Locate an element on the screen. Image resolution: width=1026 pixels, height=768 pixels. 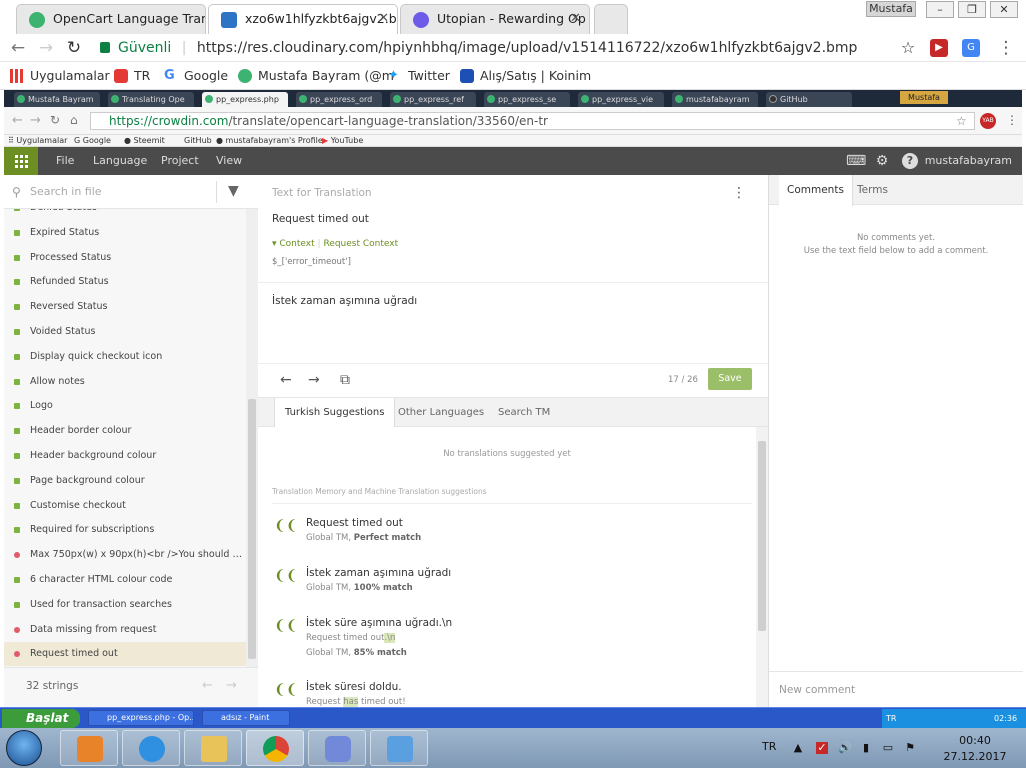
string-list-item: Reversed Status is located at coordinates (125, 307).